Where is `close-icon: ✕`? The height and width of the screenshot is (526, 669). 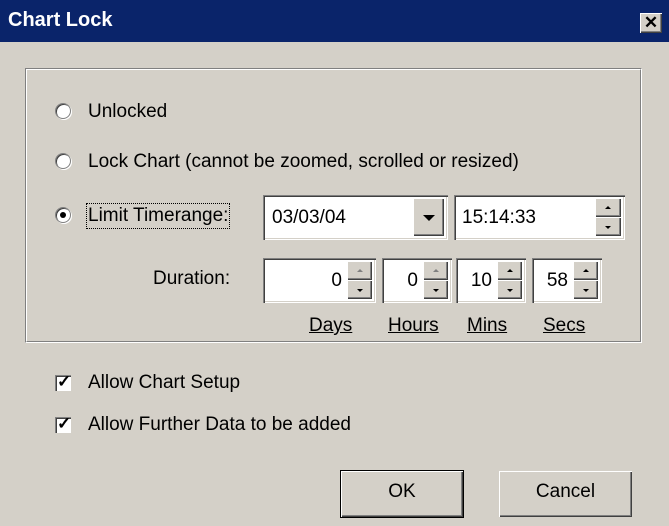
close-icon: ✕ is located at coordinates (651, 22).